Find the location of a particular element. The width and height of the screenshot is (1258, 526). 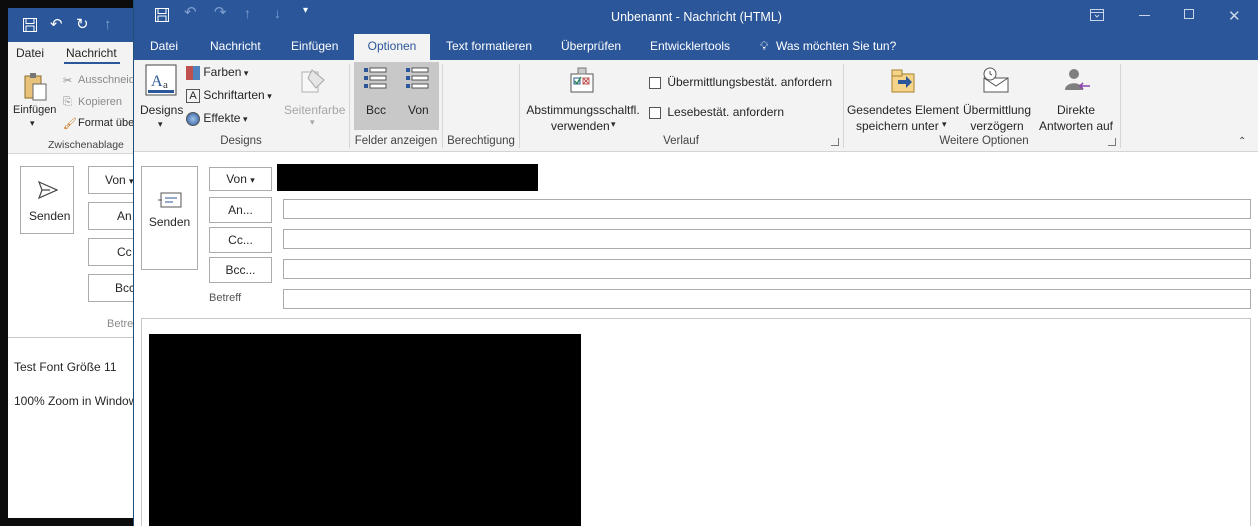

cc-field is located at coordinates (767, 239).